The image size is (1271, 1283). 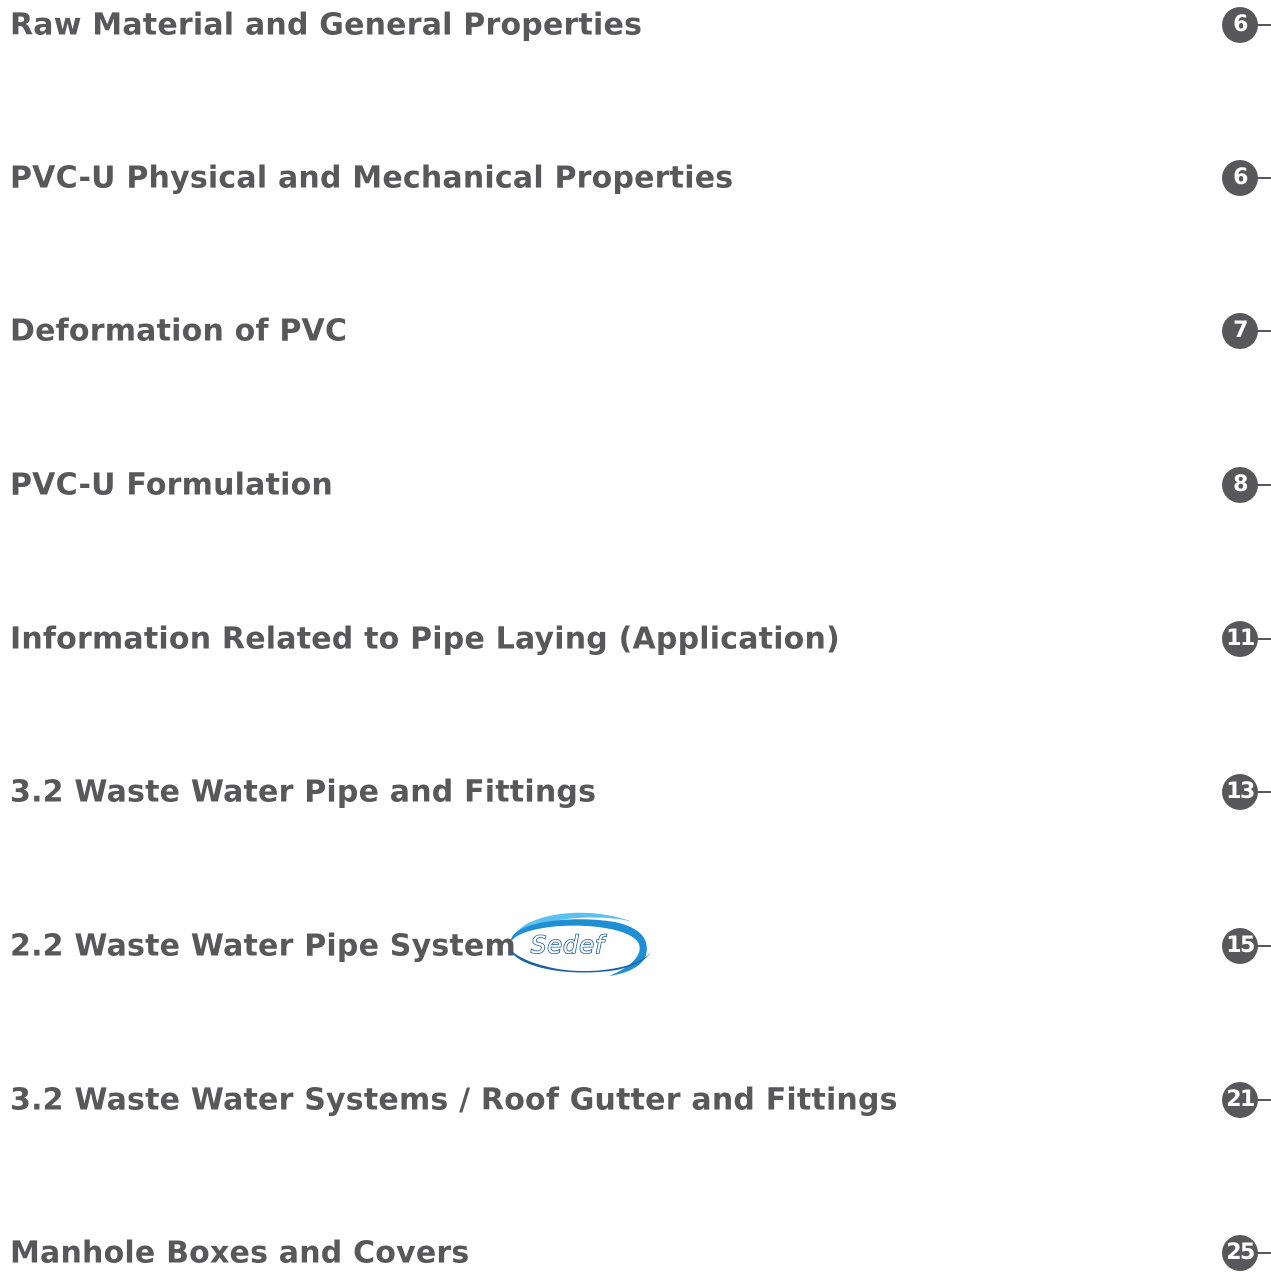 What do you see at coordinates (371, 178) in the screenshot?
I see `toc-entry-title: PVC-U Physical and Mechanical Properties` at bounding box center [371, 178].